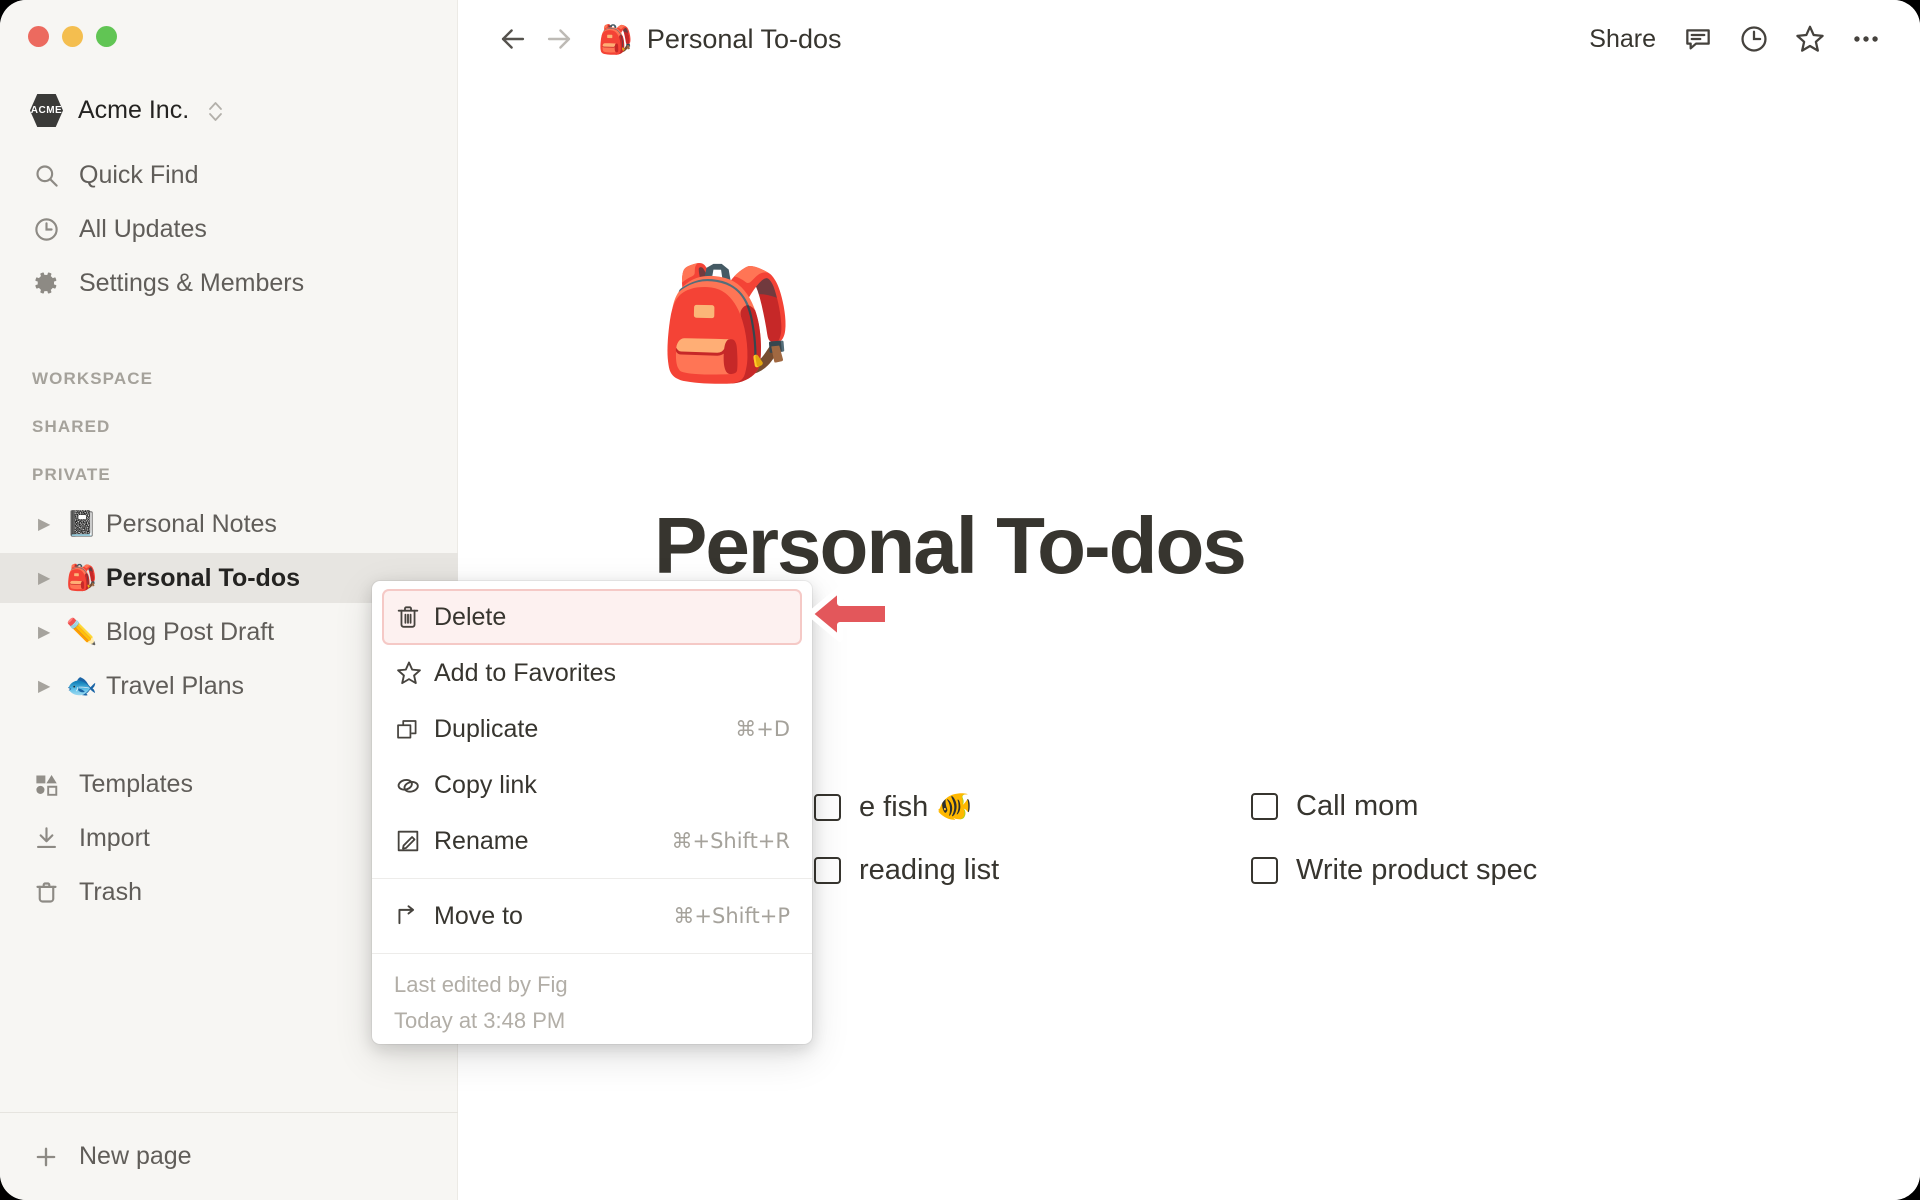 This screenshot has height=1200, width=1920. Describe the element at coordinates (1622, 39) in the screenshot. I see `share-button: Share` at that location.